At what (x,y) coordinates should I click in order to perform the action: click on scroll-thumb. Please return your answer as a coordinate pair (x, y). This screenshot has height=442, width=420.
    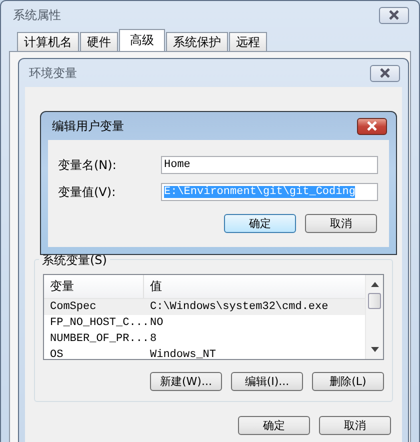
    Looking at the image, I should click on (374, 301).